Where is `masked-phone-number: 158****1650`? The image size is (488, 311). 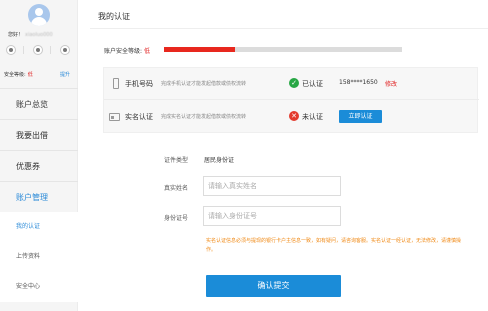 masked-phone-number: 158****1650 is located at coordinates (358, 82).